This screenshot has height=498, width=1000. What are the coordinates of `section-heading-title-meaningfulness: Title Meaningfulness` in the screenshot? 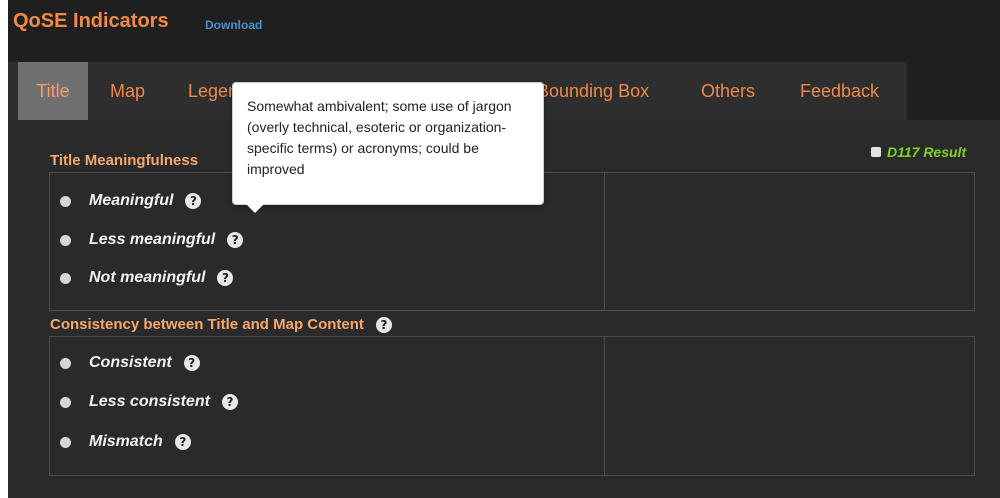 It's located at (124, 160).